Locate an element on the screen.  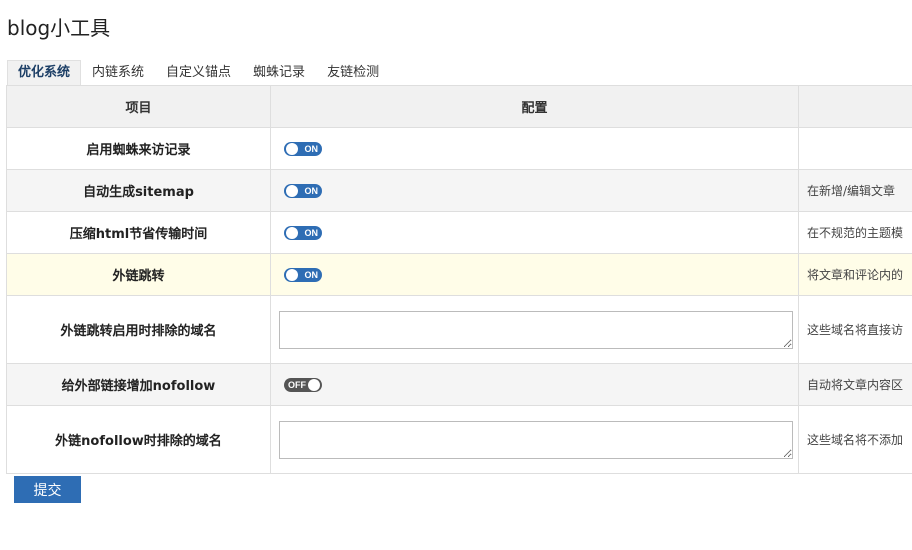
table-row: 压缩html节省传输时间 ON 在不规范的主题模 is located at coordinates (459, 232).